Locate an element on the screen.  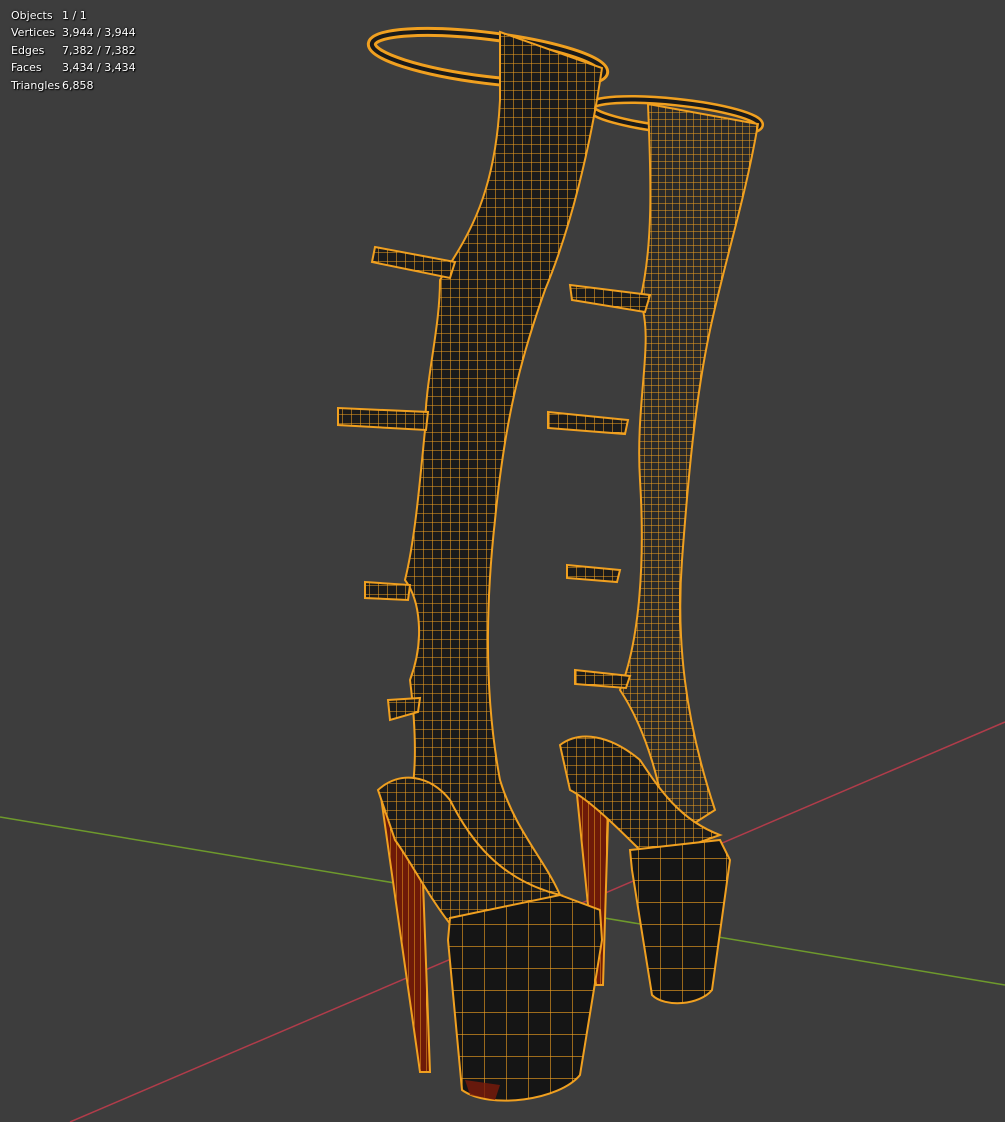
stat-value: 3,434 / 3,434 is located at coordinates (99, 68).